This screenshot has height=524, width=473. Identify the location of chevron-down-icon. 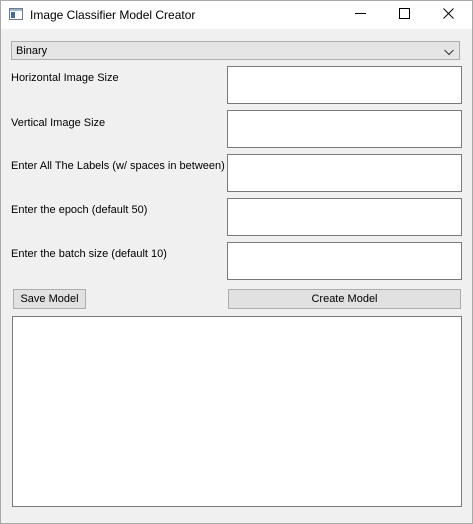
(449, 51).